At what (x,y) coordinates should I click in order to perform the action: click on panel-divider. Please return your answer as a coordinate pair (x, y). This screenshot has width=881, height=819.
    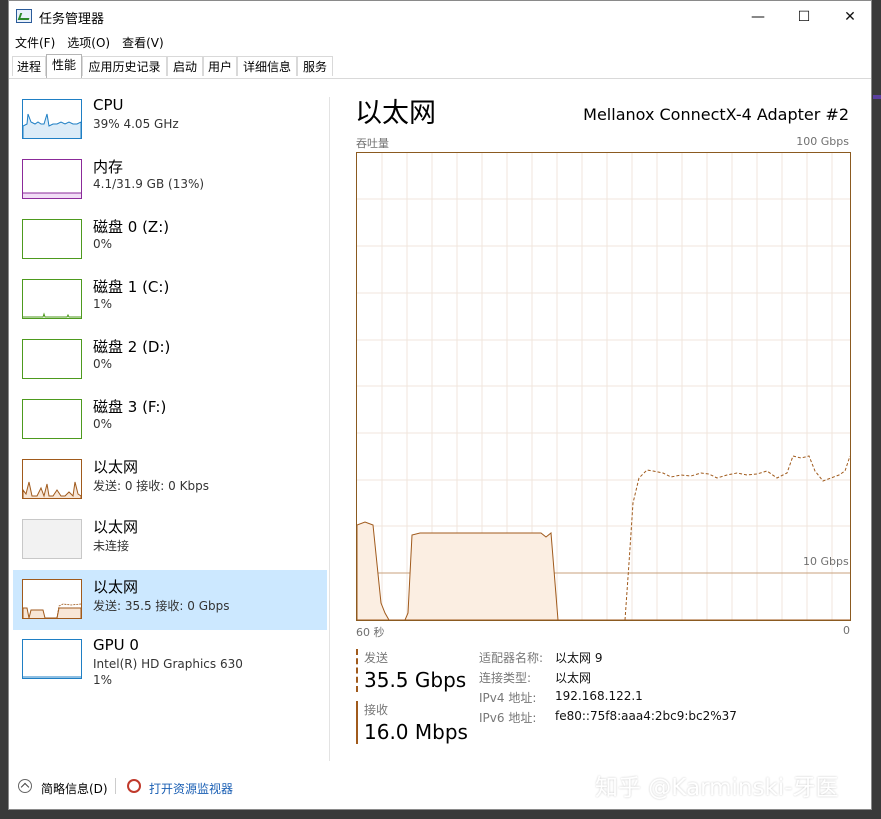
    Looking at the image, I should click on (329, 429).